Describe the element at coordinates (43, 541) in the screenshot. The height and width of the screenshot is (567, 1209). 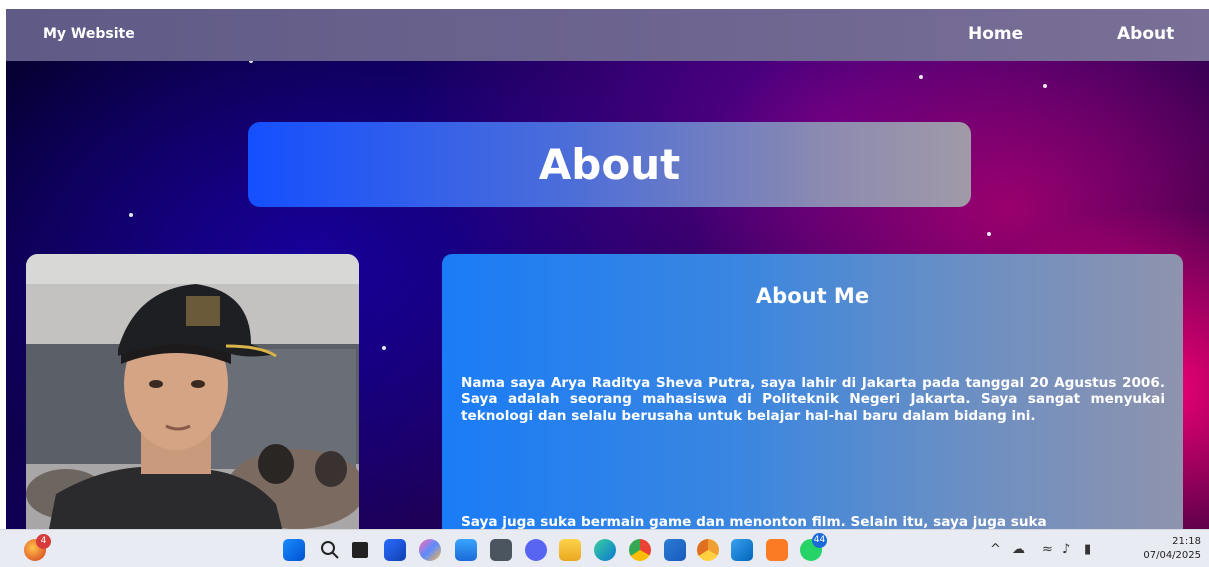
I see `weather-badge: 4` at that location.